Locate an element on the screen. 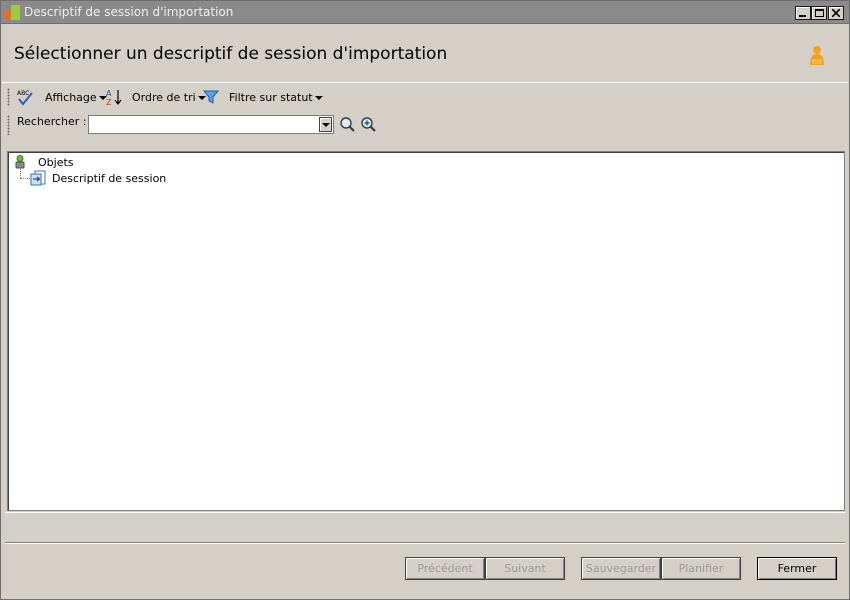 This screenshot has width=850, height=600. title-bar: Descriptif de session d'importation is located at coordinates (425, 12).